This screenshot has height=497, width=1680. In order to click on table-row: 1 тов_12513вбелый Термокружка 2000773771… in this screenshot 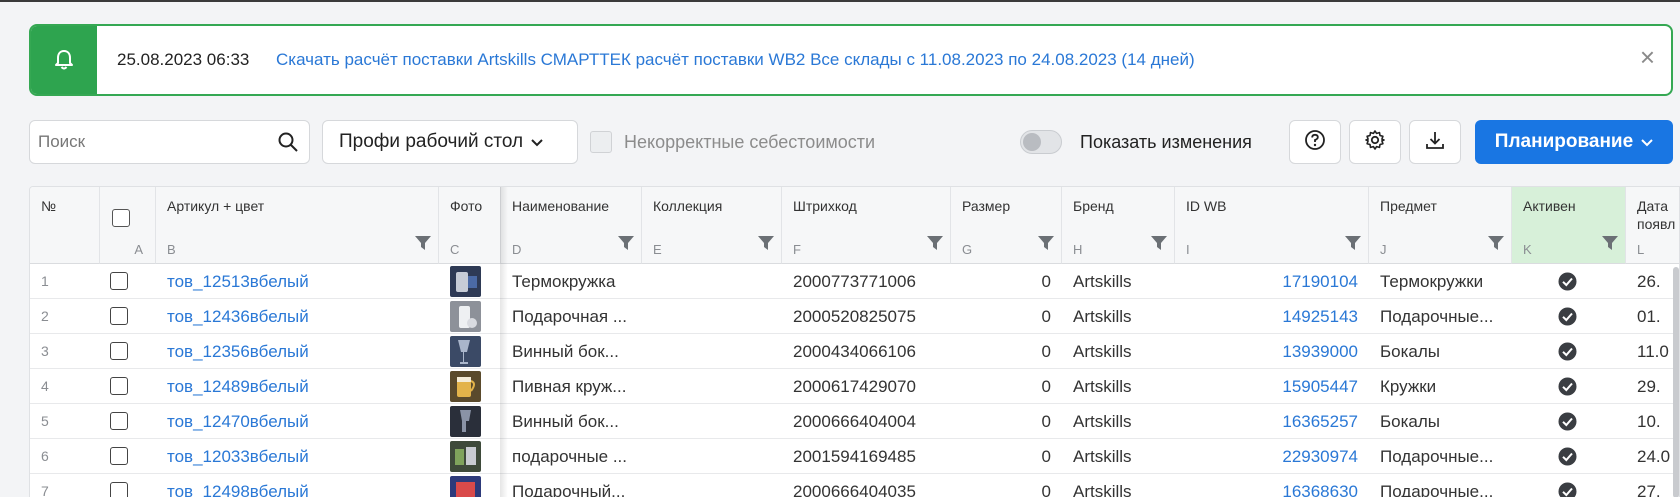, I will do `click(854, 281)`.